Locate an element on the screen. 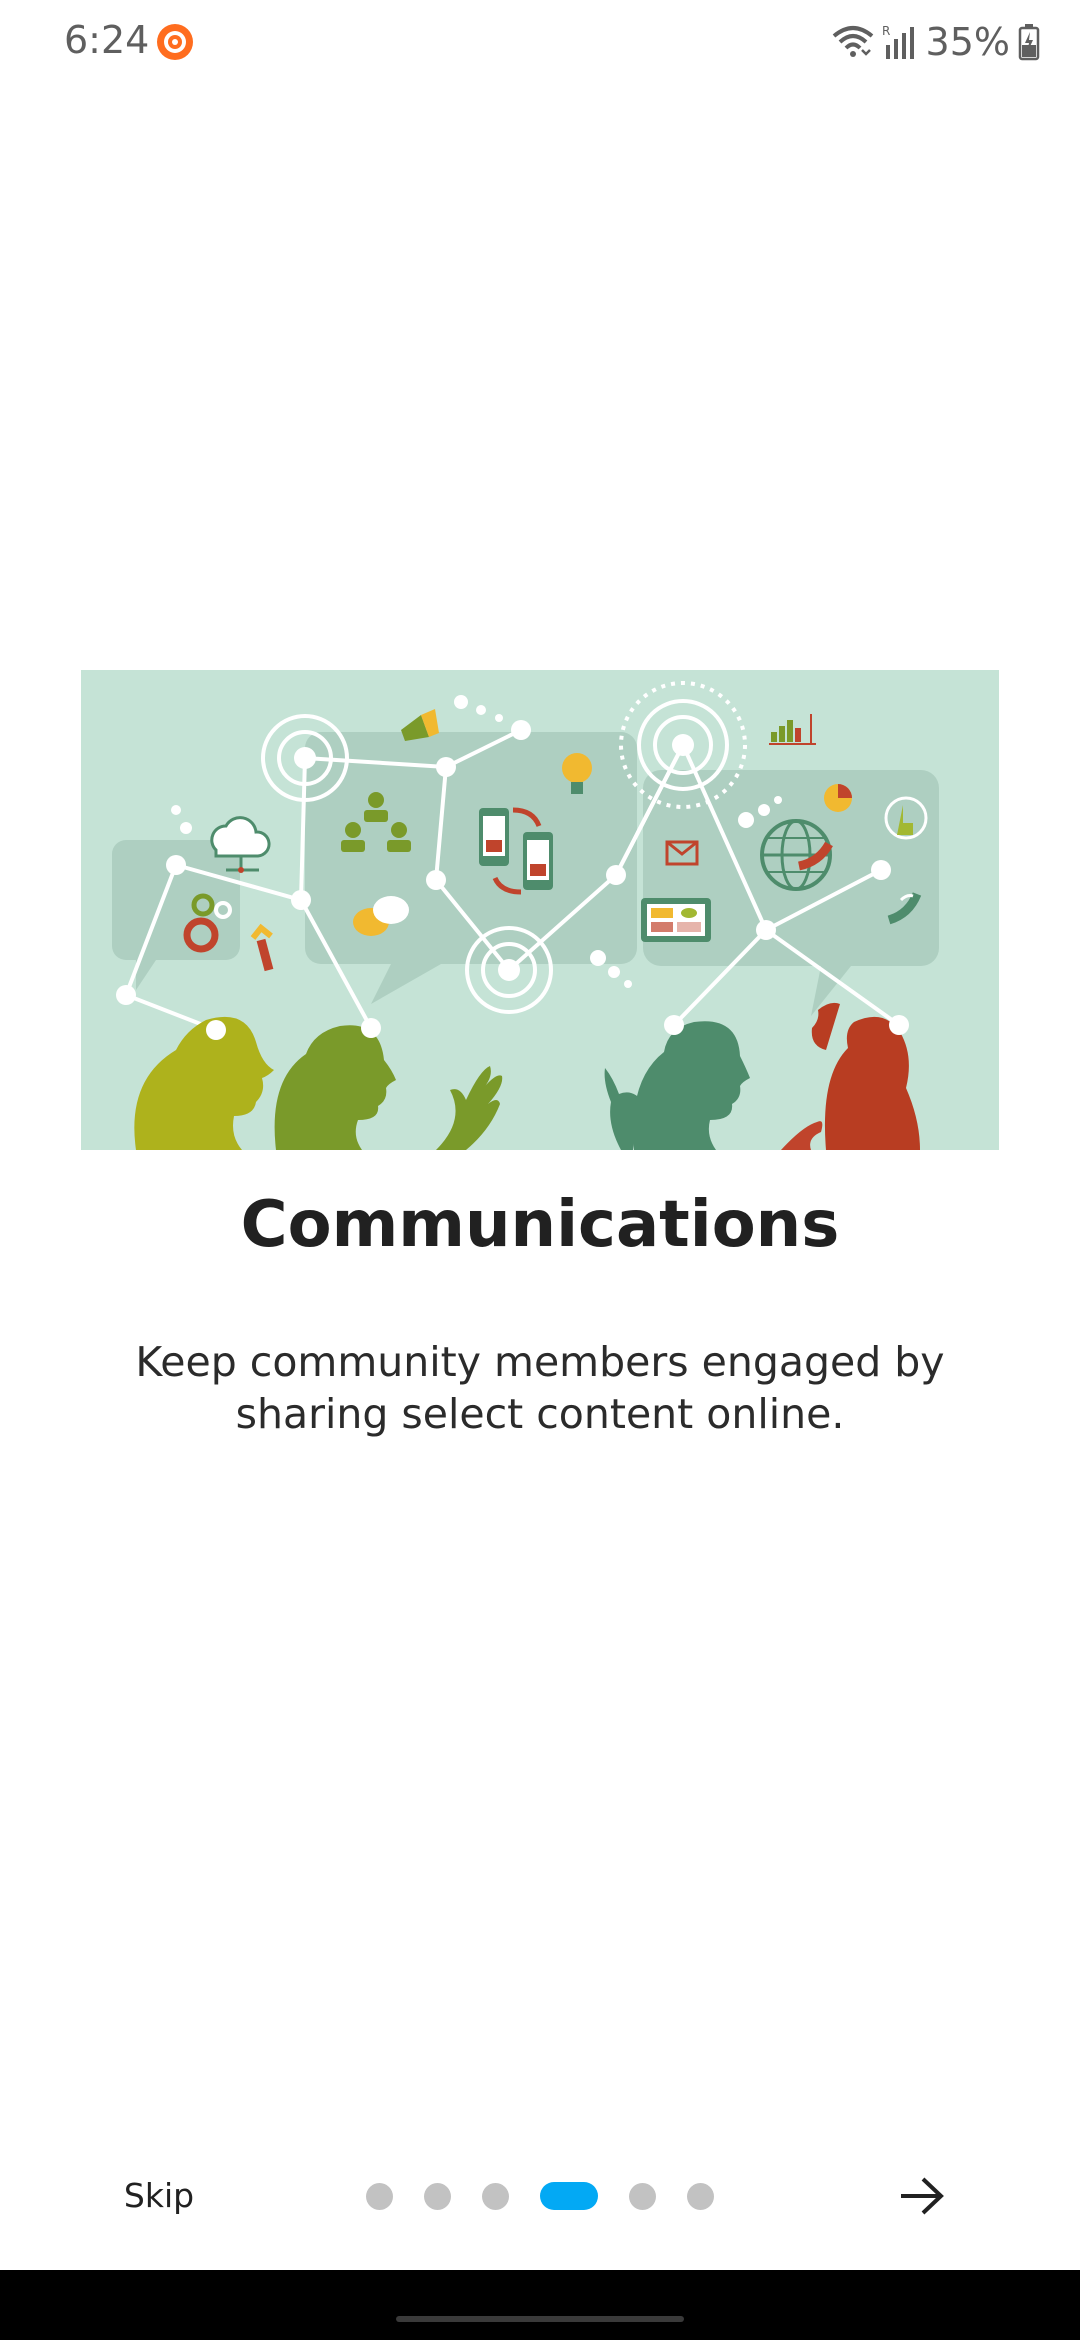 This screenshot has height=2340, width=1080. battery-percentage: 35% is located at coordinates (967, 42).